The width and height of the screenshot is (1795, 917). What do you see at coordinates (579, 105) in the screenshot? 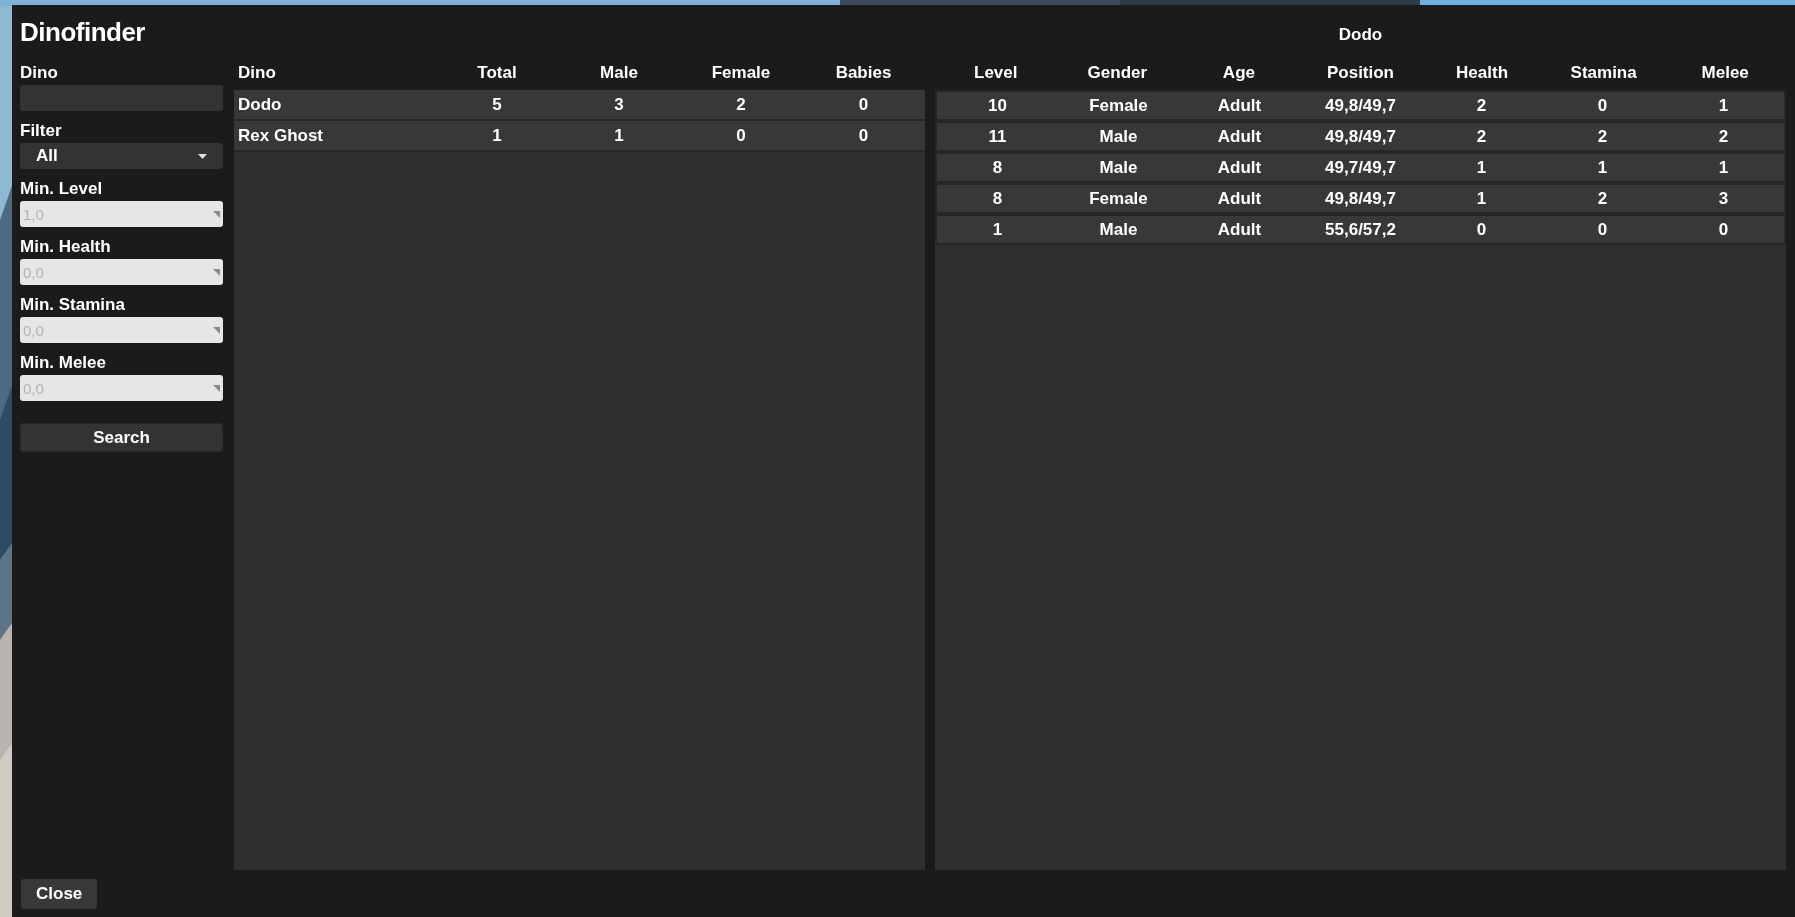
I see `table-row: Dodo 5 3 2 0` at bounding box center [579, 105].